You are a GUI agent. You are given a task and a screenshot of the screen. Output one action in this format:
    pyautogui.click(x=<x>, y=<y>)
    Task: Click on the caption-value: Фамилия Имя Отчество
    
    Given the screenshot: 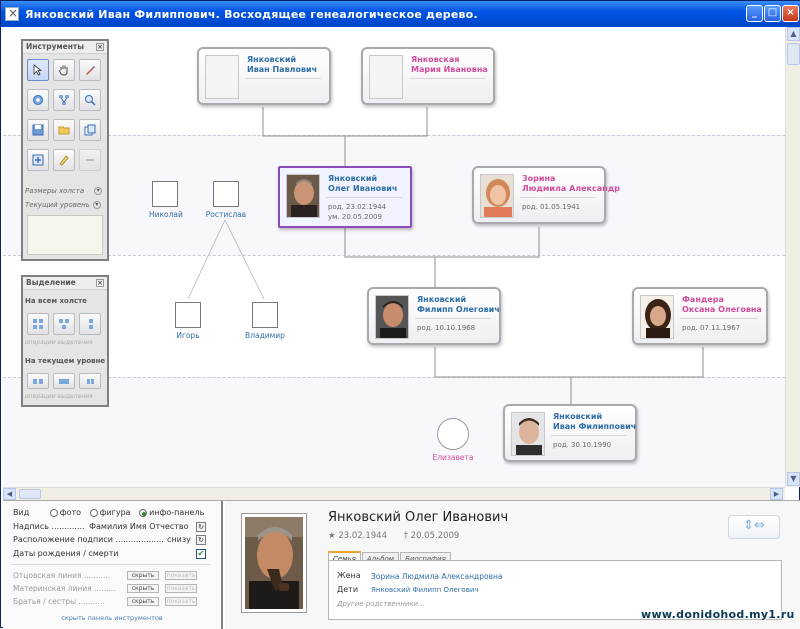 What is the action you would take?
    pyautogui.click(x=138, y=526)
    